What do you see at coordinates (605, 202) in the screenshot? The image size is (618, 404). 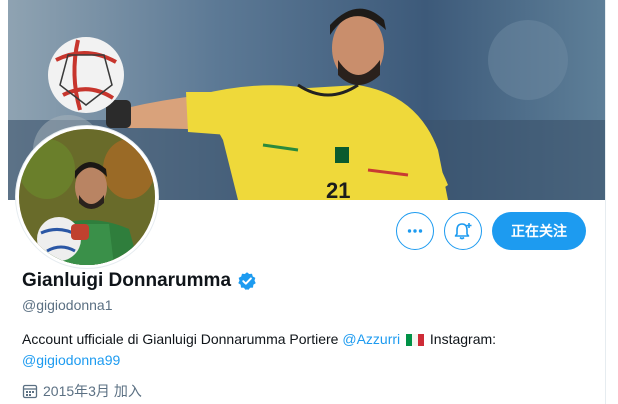 I see `column-border` at bounding box center [605, 202].